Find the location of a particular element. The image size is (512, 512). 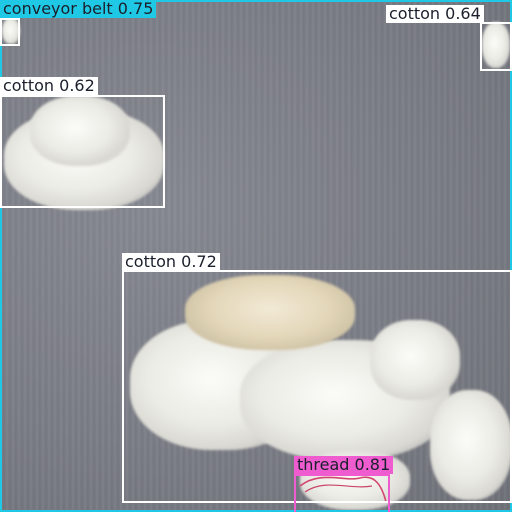

cotton-box-small is located at coordinates (10, 32).